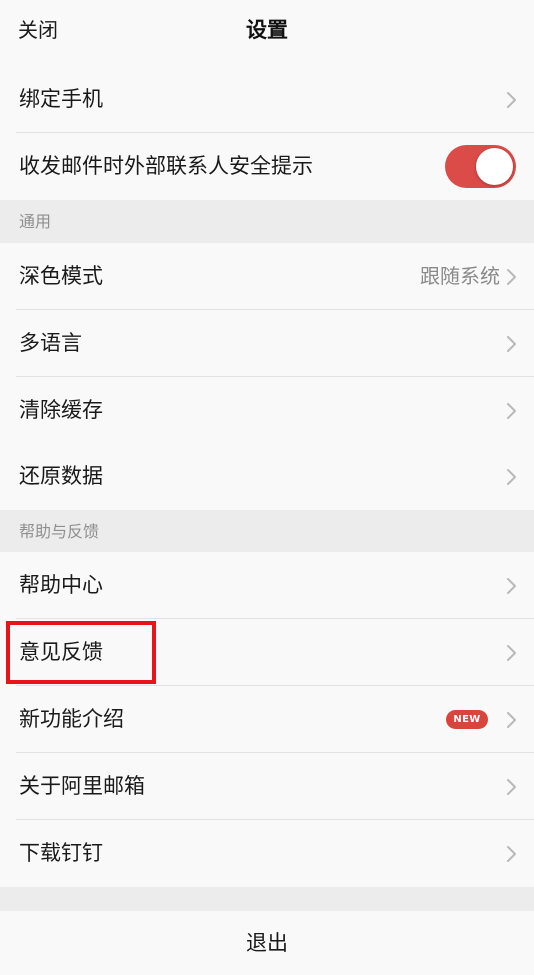 The width and height of the screenshot is (534, 975). I want to click on page-title: 设置, so click(267, 30).